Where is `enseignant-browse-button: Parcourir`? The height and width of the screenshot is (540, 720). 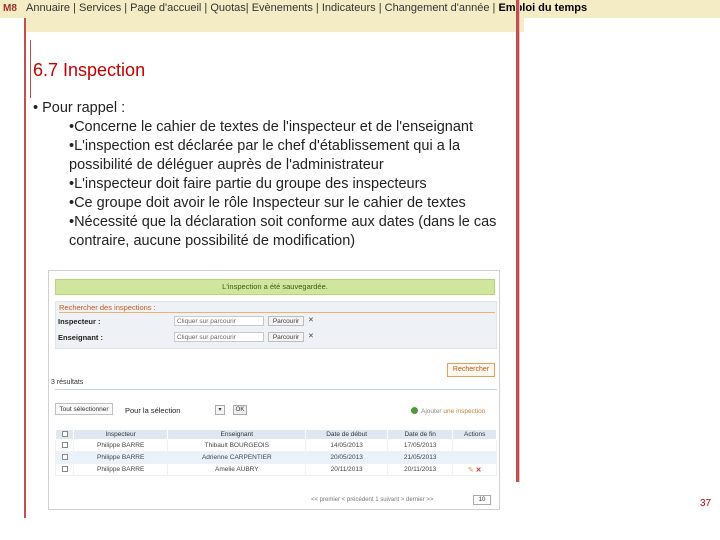
enseignant-browse-button: Parcourir is located at coordinates (286, 337).